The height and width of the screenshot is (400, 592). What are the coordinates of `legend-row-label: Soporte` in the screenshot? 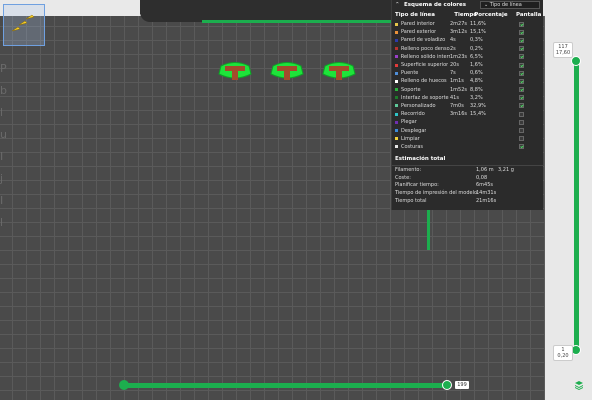 It's located at (422, 90).